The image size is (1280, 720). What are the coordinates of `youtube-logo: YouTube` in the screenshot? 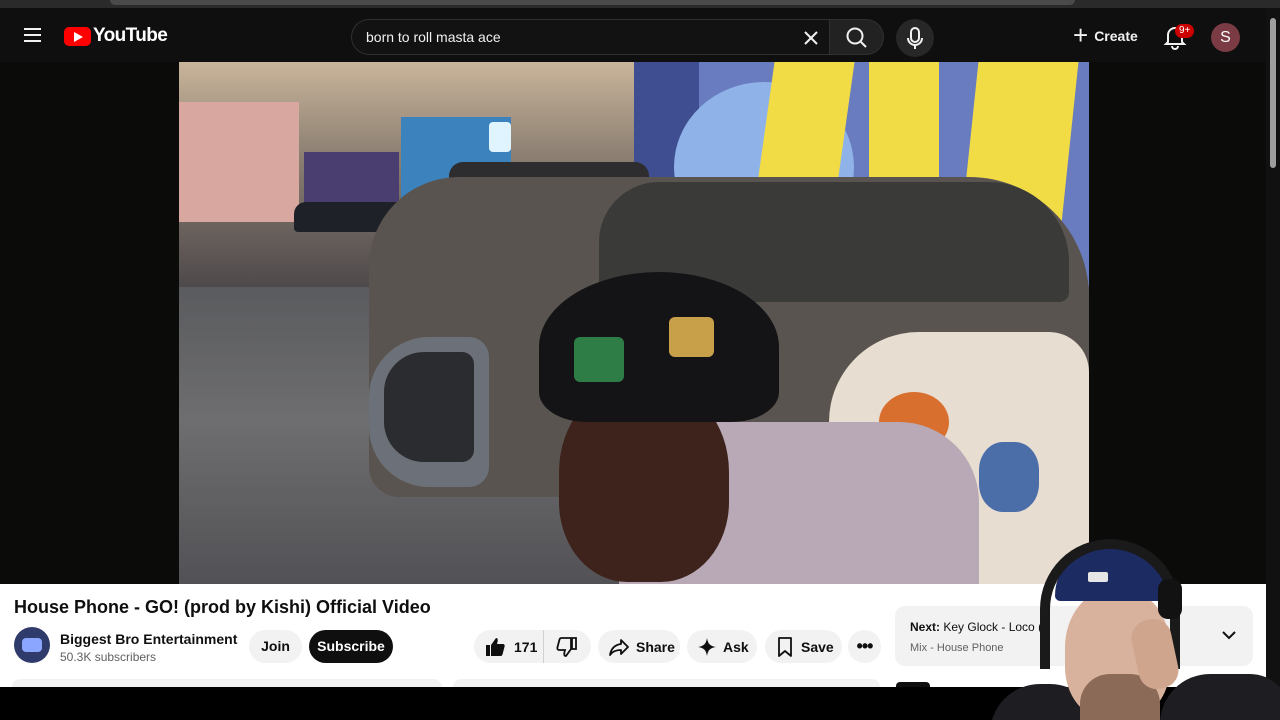 It's located at (116, 36).